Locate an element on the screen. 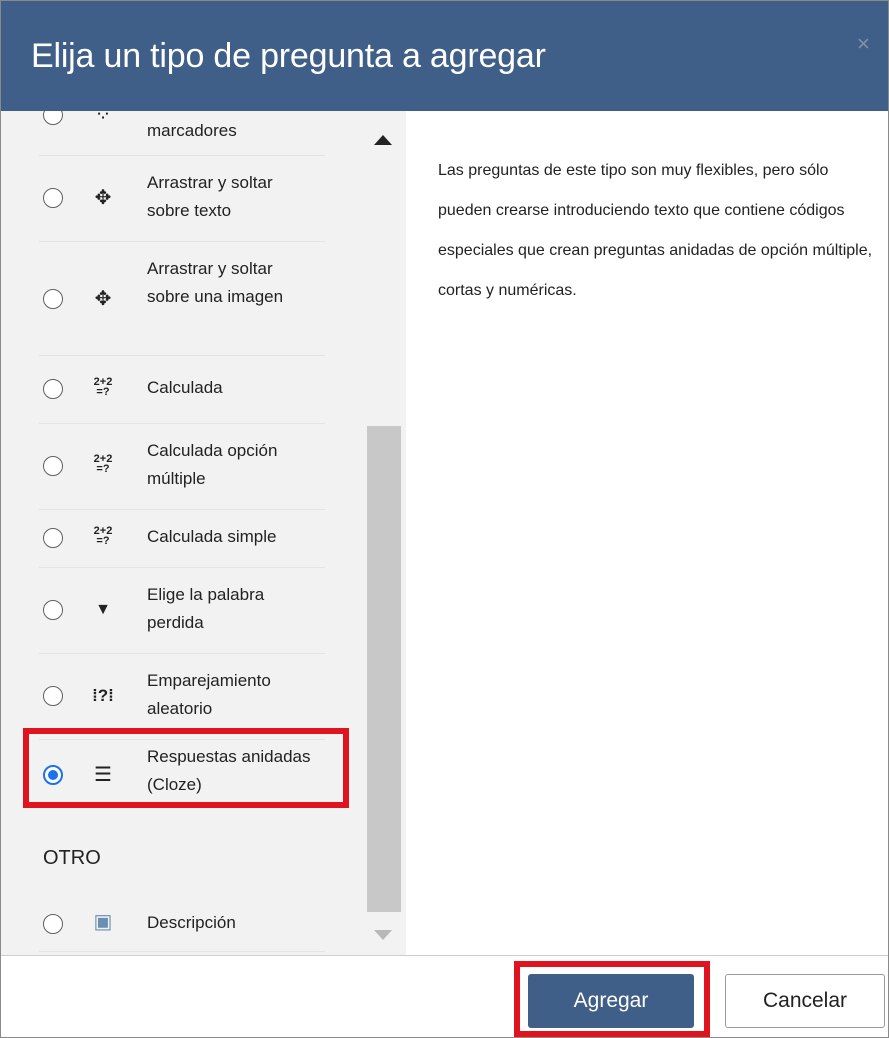  option-calculated-multichoice: 2+2 =? Calculada opción múltiple is located at coordinates (182, 466).